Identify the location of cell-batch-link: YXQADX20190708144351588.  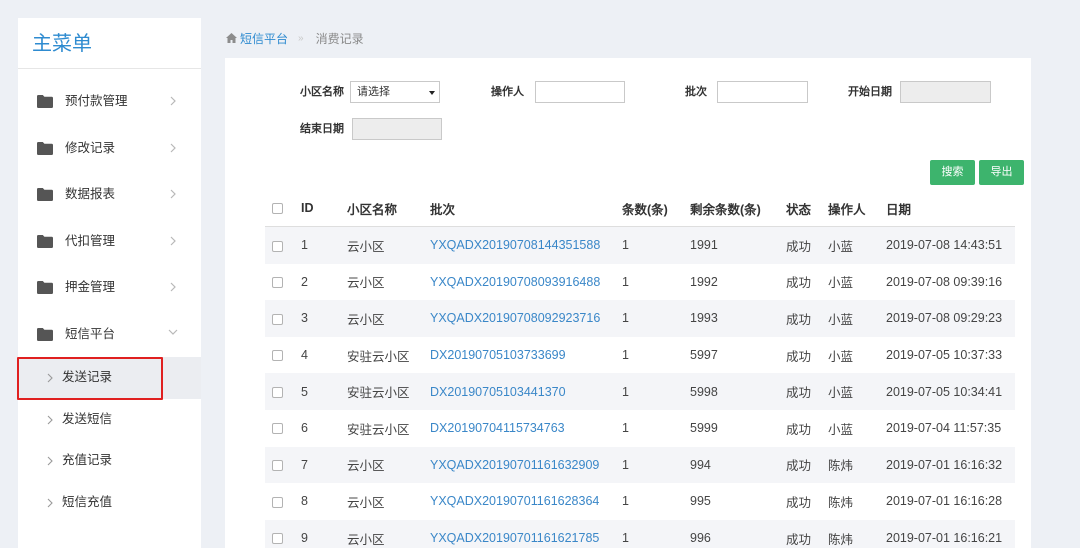
(520, 245).